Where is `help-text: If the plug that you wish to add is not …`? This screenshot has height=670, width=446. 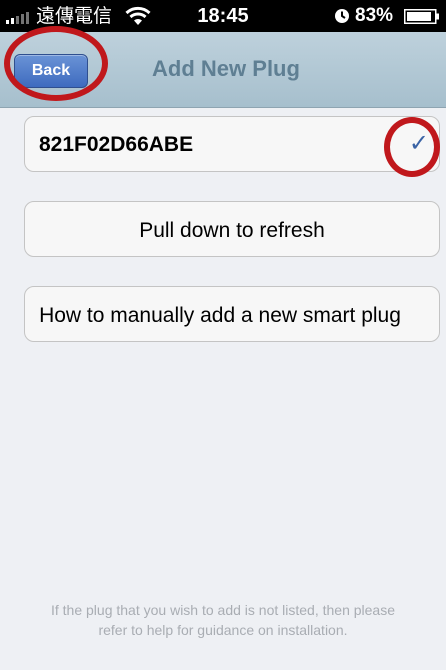
help-text: If the plug that you wish to add is not … is located at coordinates (223, 620).